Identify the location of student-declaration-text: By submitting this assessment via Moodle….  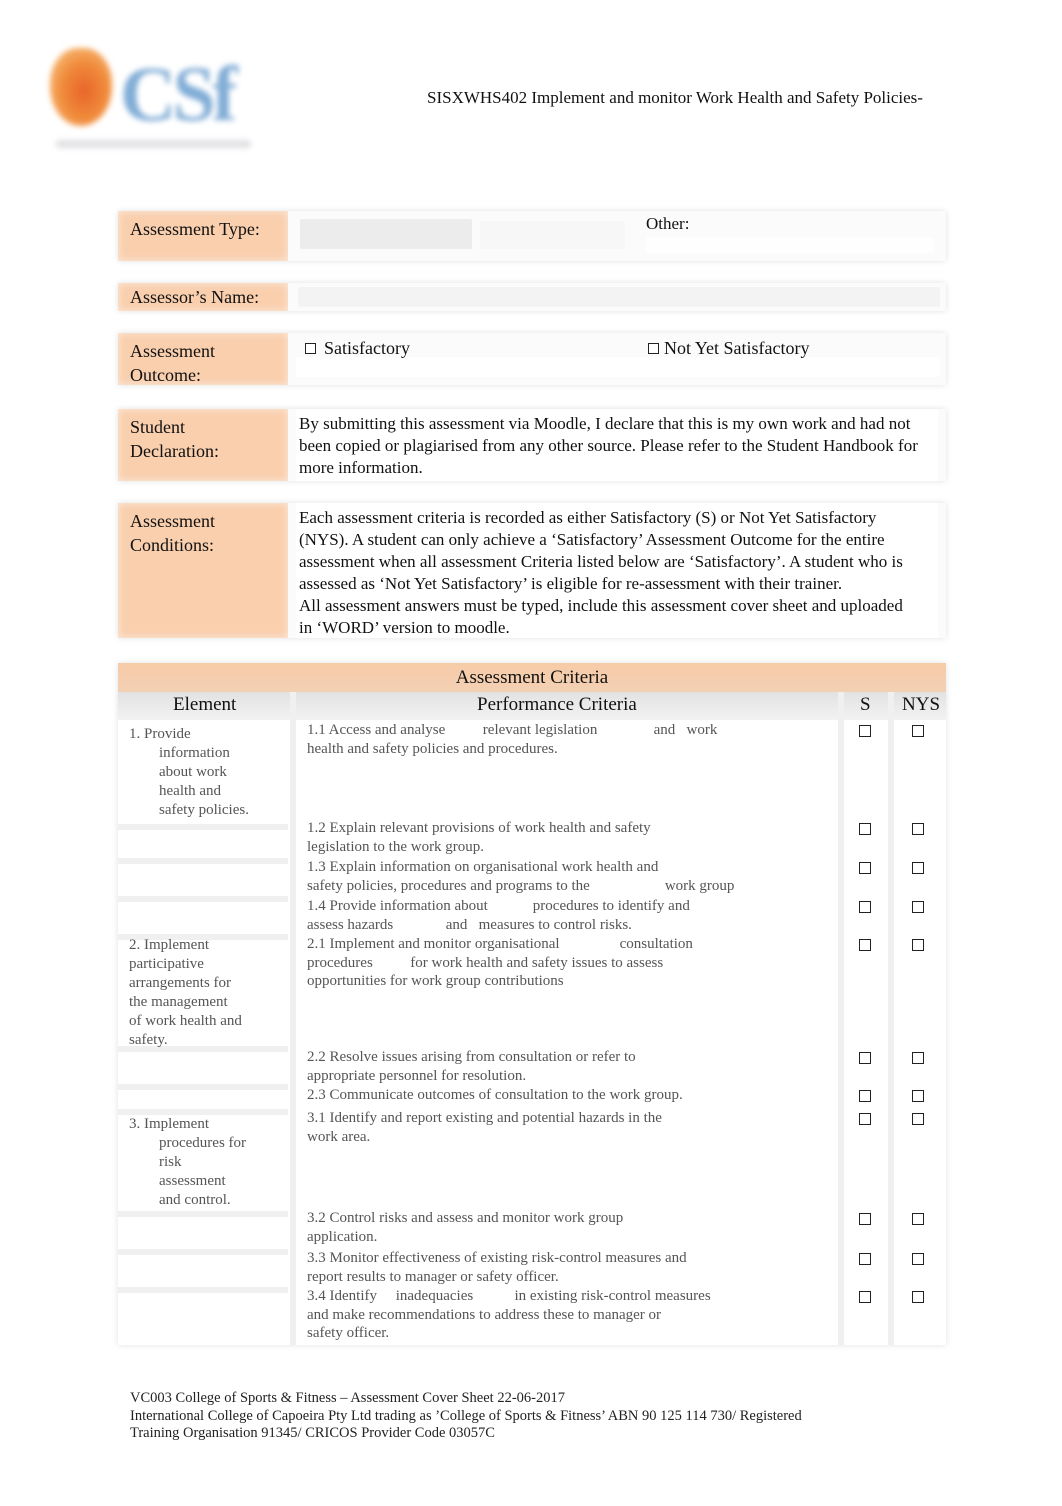
(608, 445).